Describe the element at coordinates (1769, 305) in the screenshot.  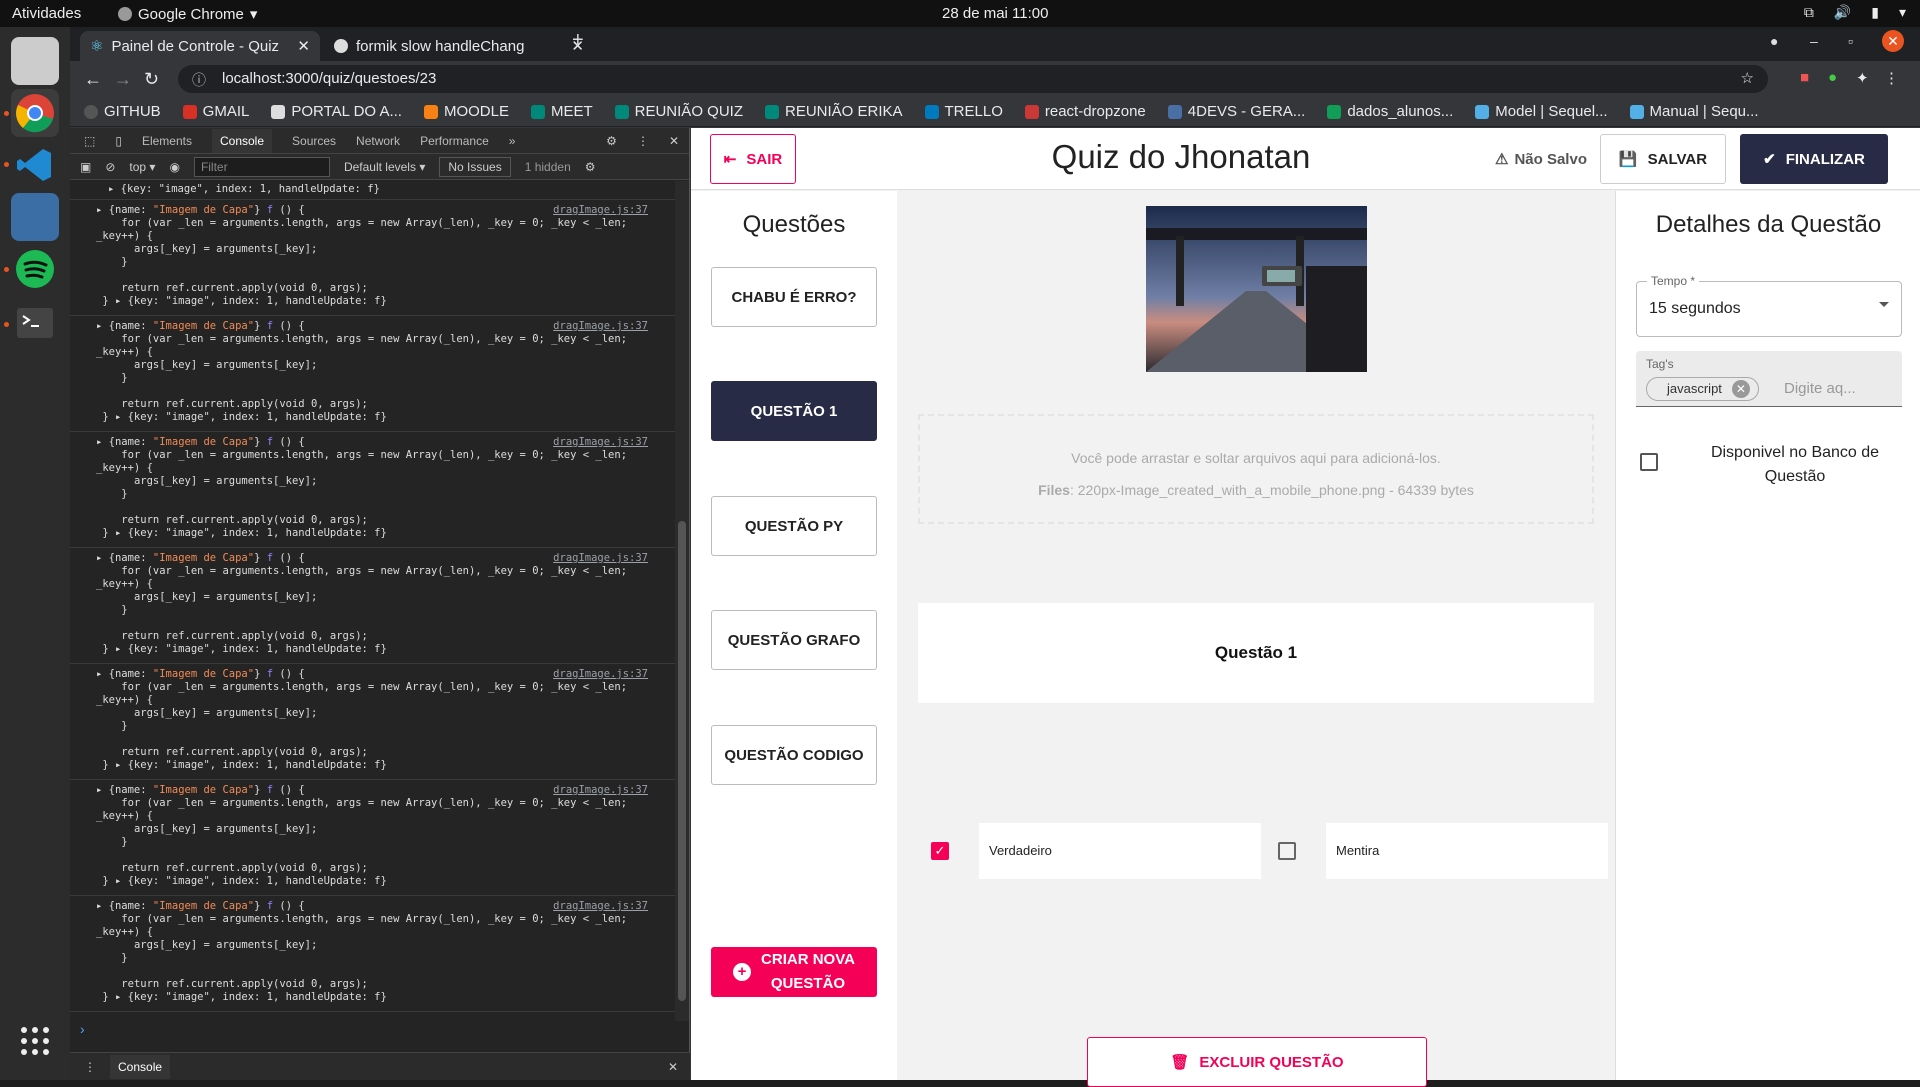
I see `time-select: Tempo * 15 segundos` at that location.